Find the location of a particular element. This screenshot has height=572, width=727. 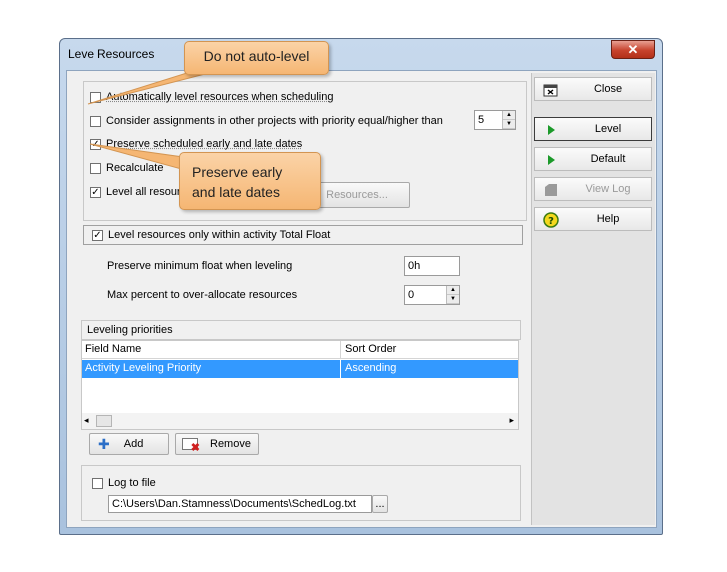

callout-do-not-auto-level: Do not auto-level is located at coordinates (256, 58).